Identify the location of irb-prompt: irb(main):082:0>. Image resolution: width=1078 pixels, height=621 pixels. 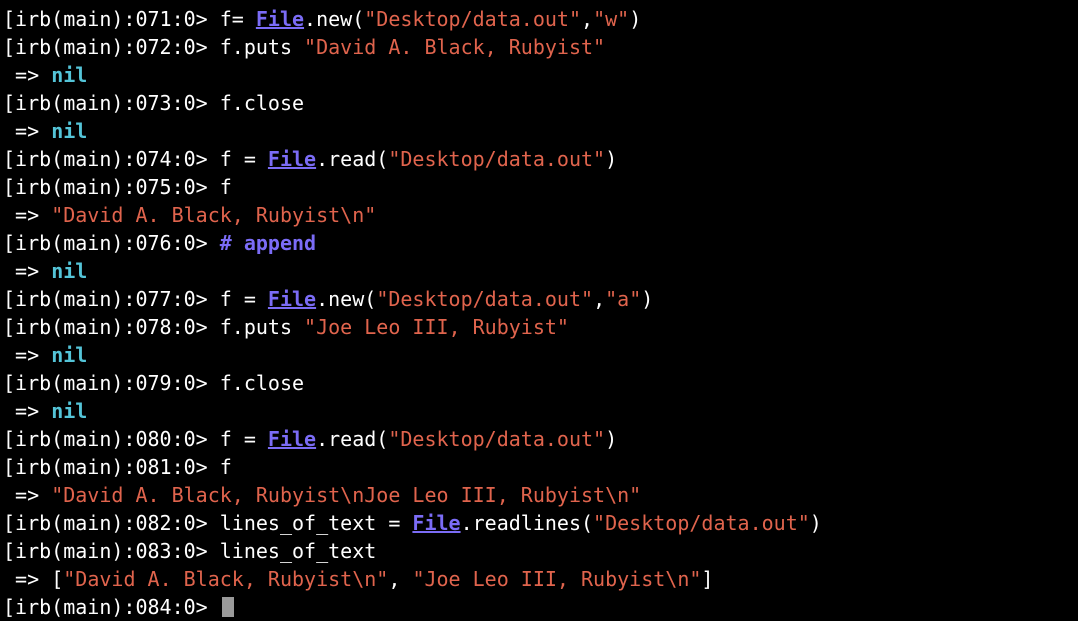
(111, 523).